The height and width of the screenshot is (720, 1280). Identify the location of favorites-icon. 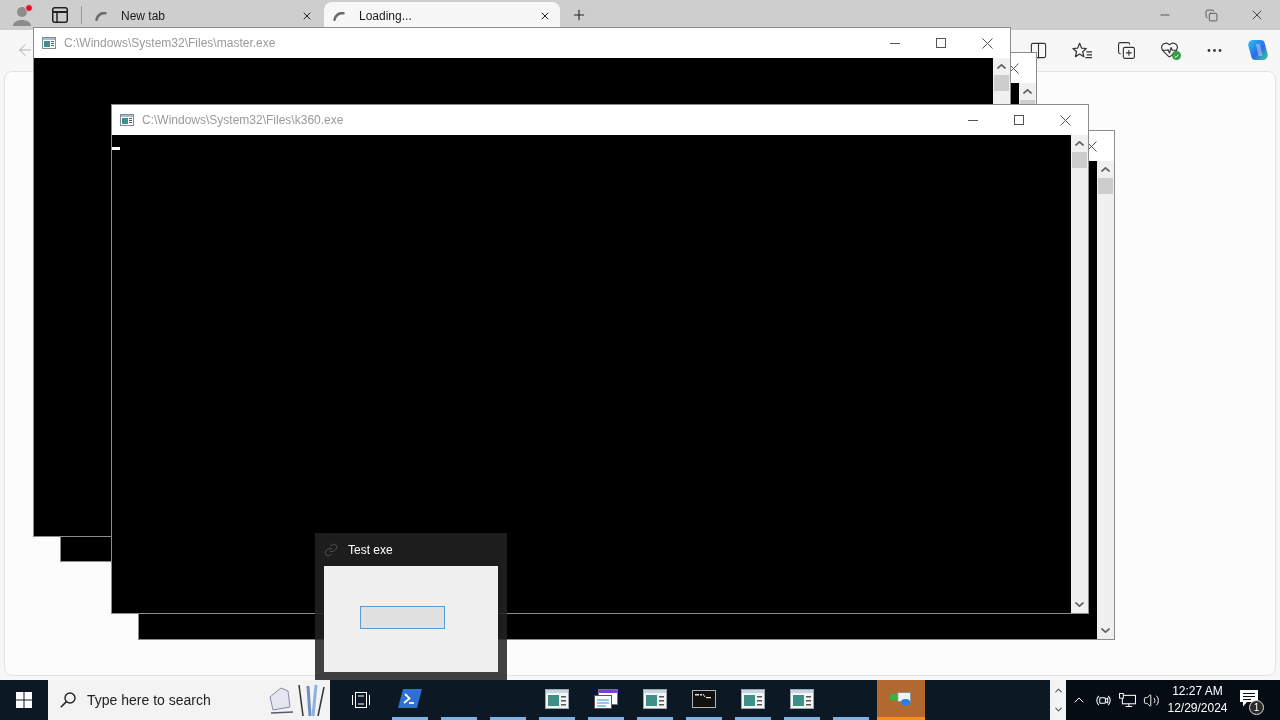
(1082, 50).